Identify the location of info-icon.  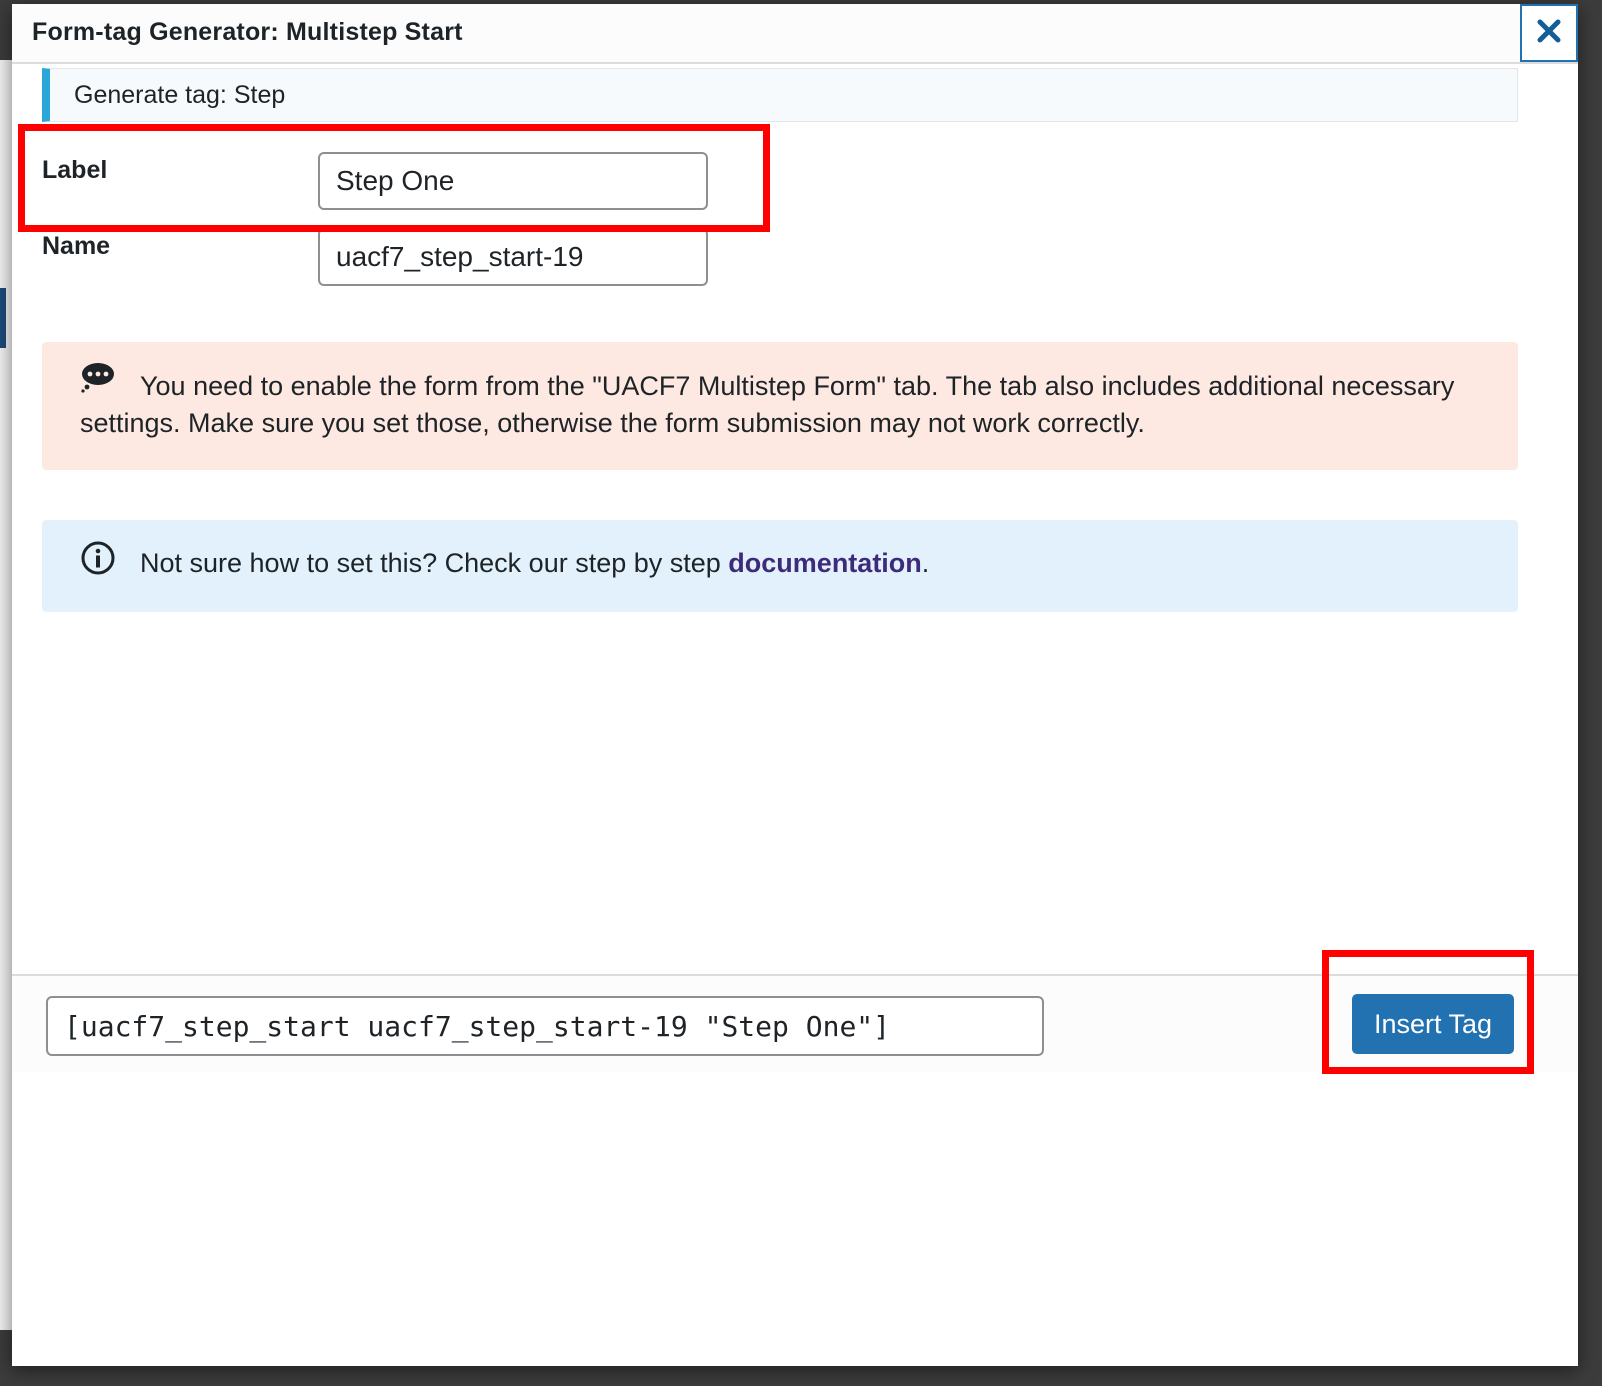
(98, 560).